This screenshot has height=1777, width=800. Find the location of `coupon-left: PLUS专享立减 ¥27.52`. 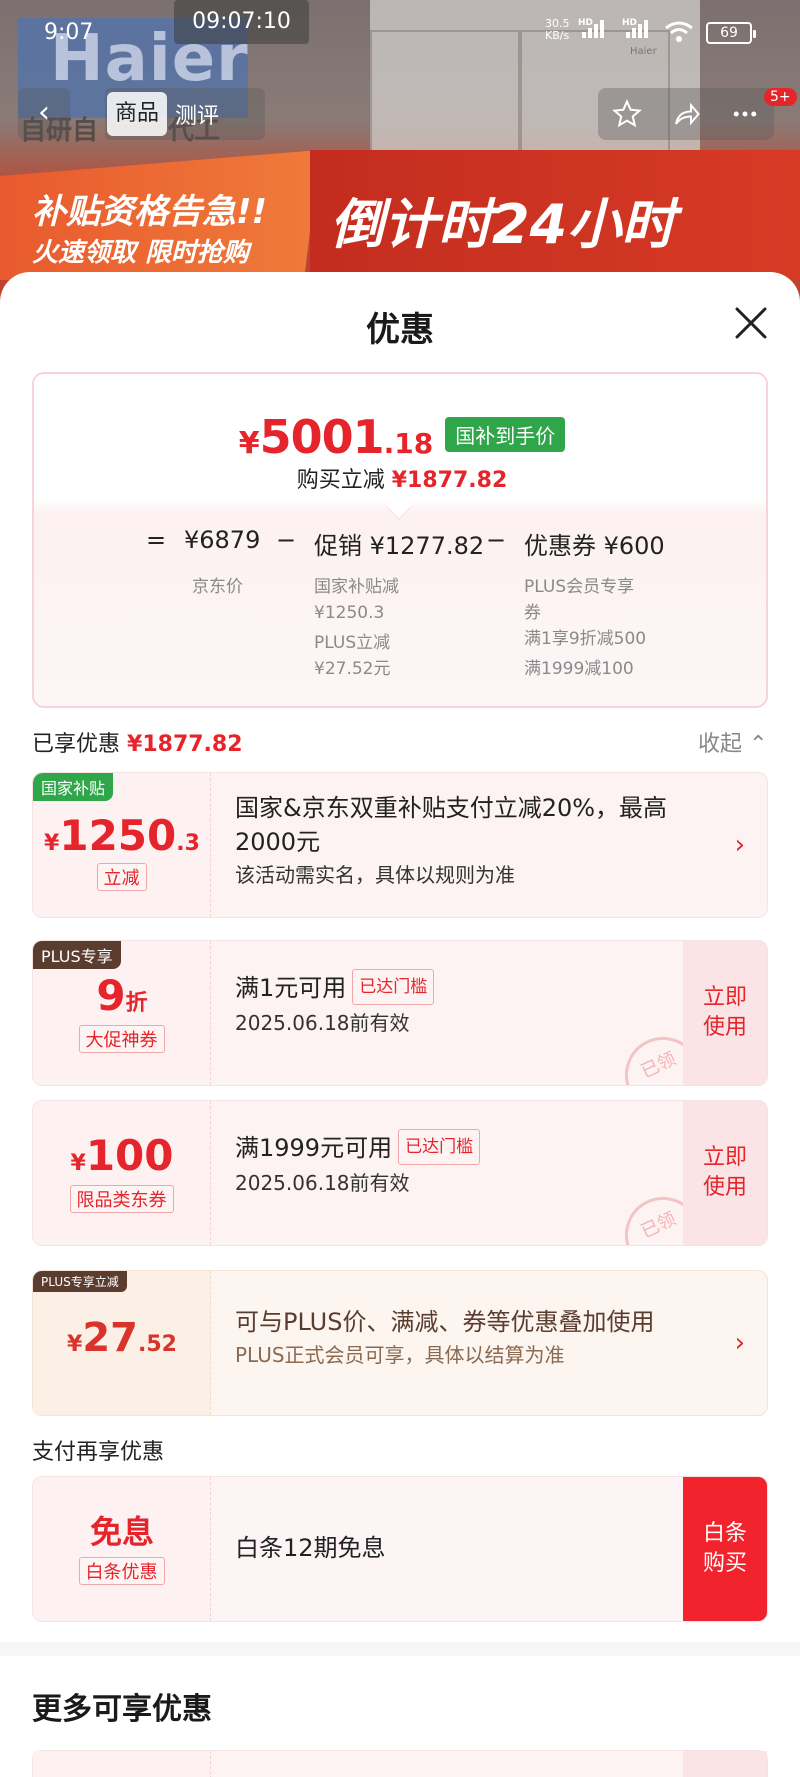

coupon-left: PLUS专享立减 ¥27.52 is located at coordinates (122, 1343).